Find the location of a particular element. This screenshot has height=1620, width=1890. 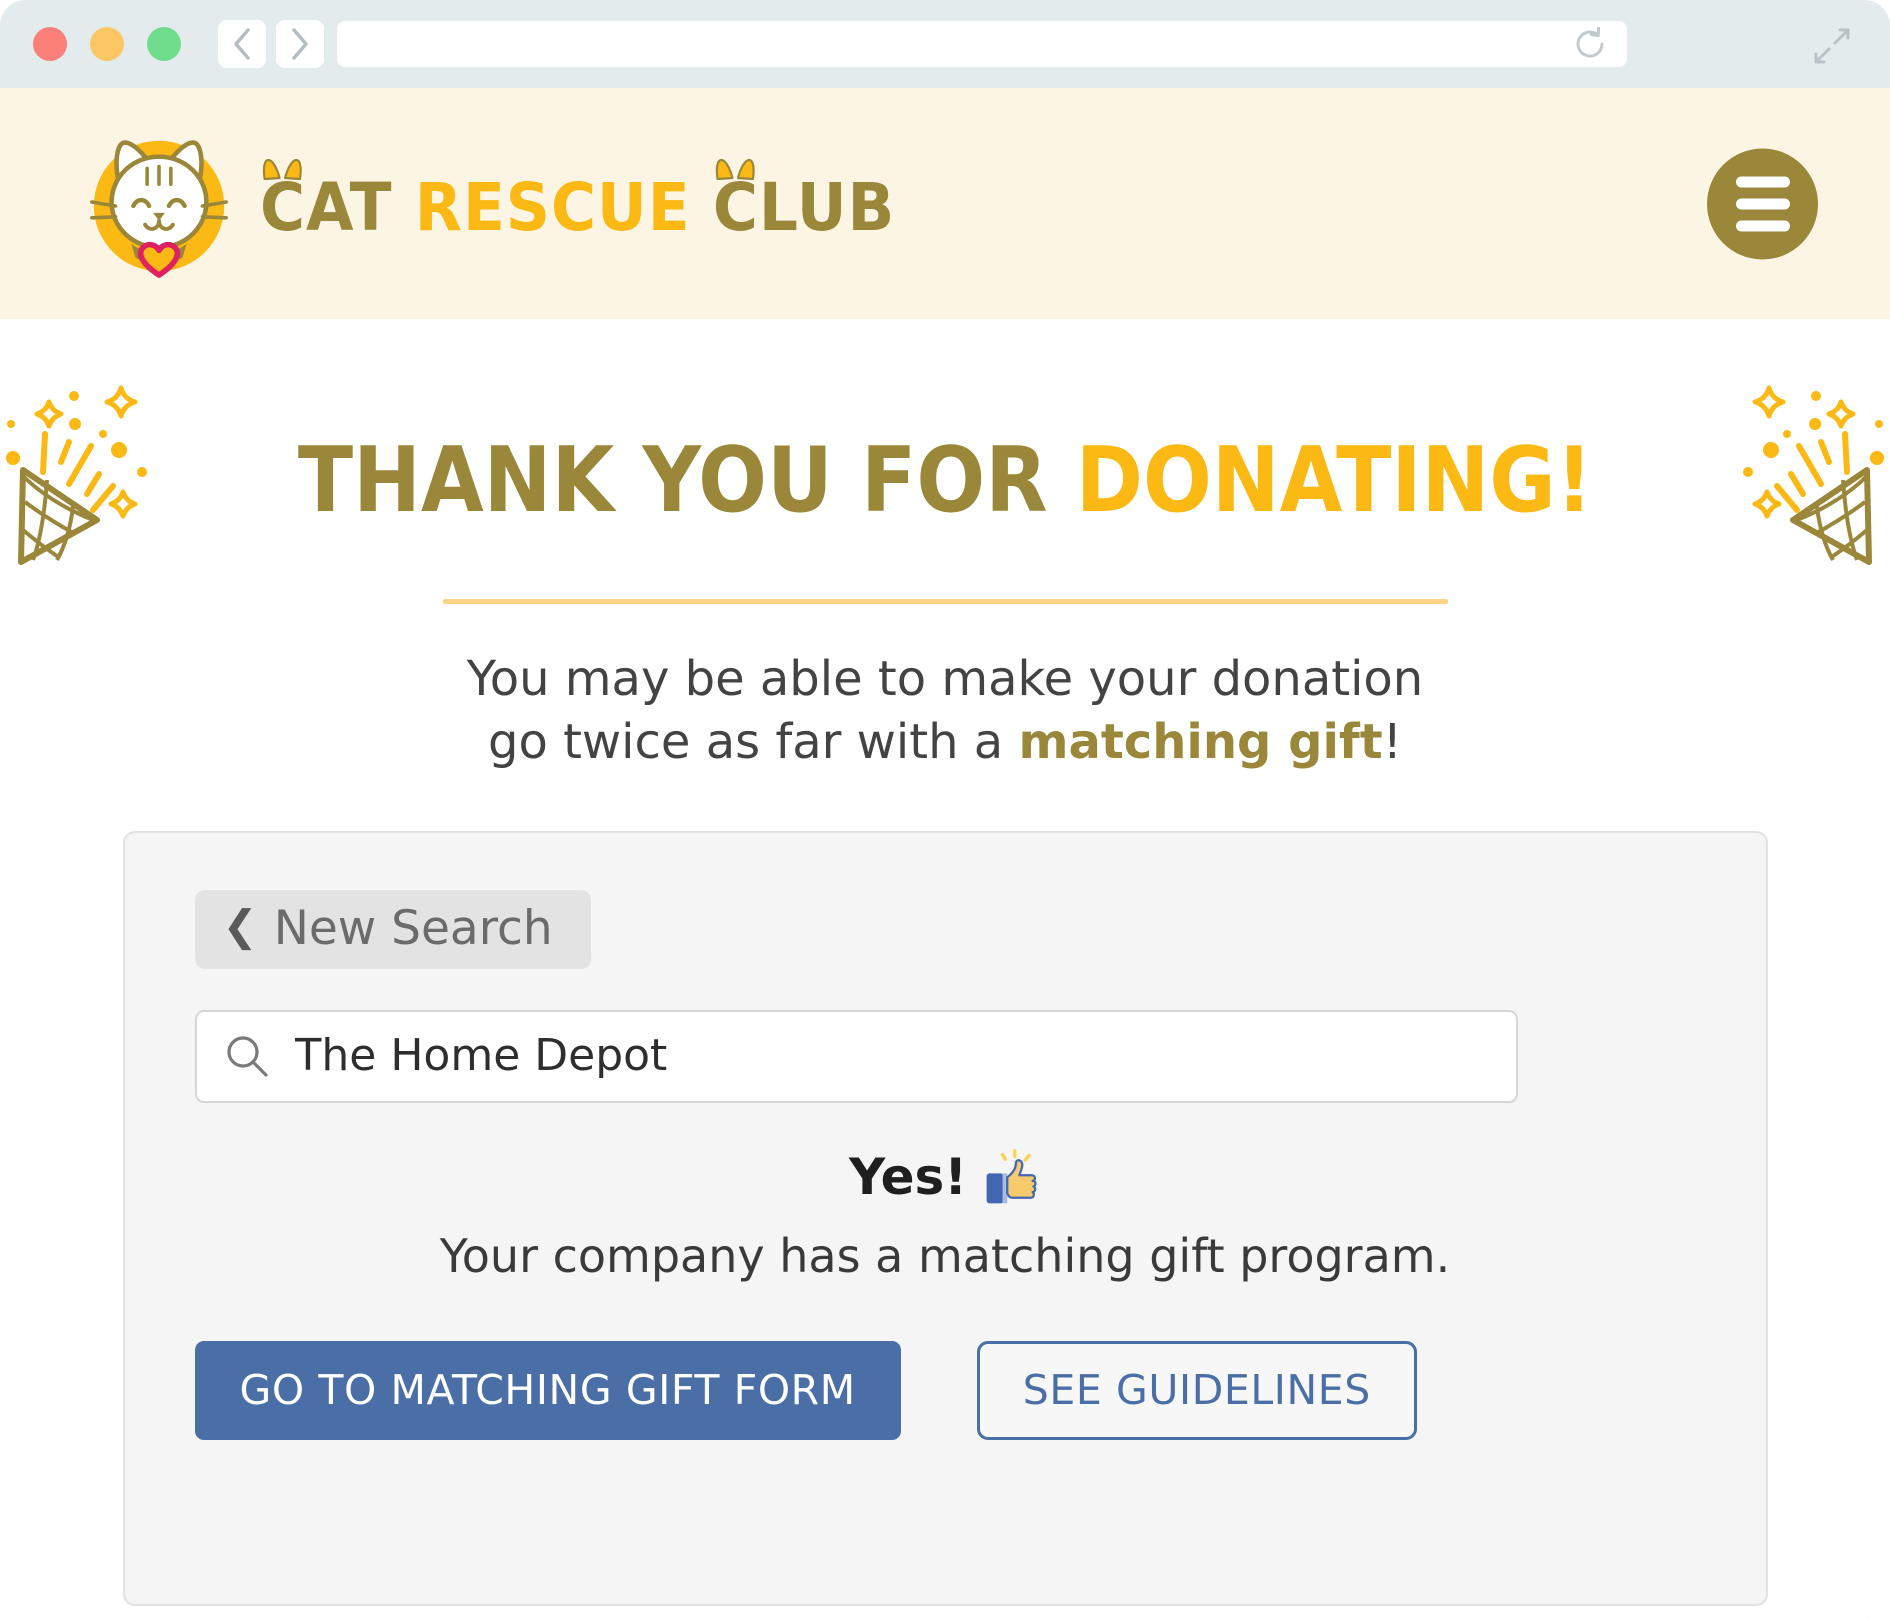

cta-row: GO TO MATCHING GIFT FORM SEE GUIDELINES is located at coordinates (945, 1390).